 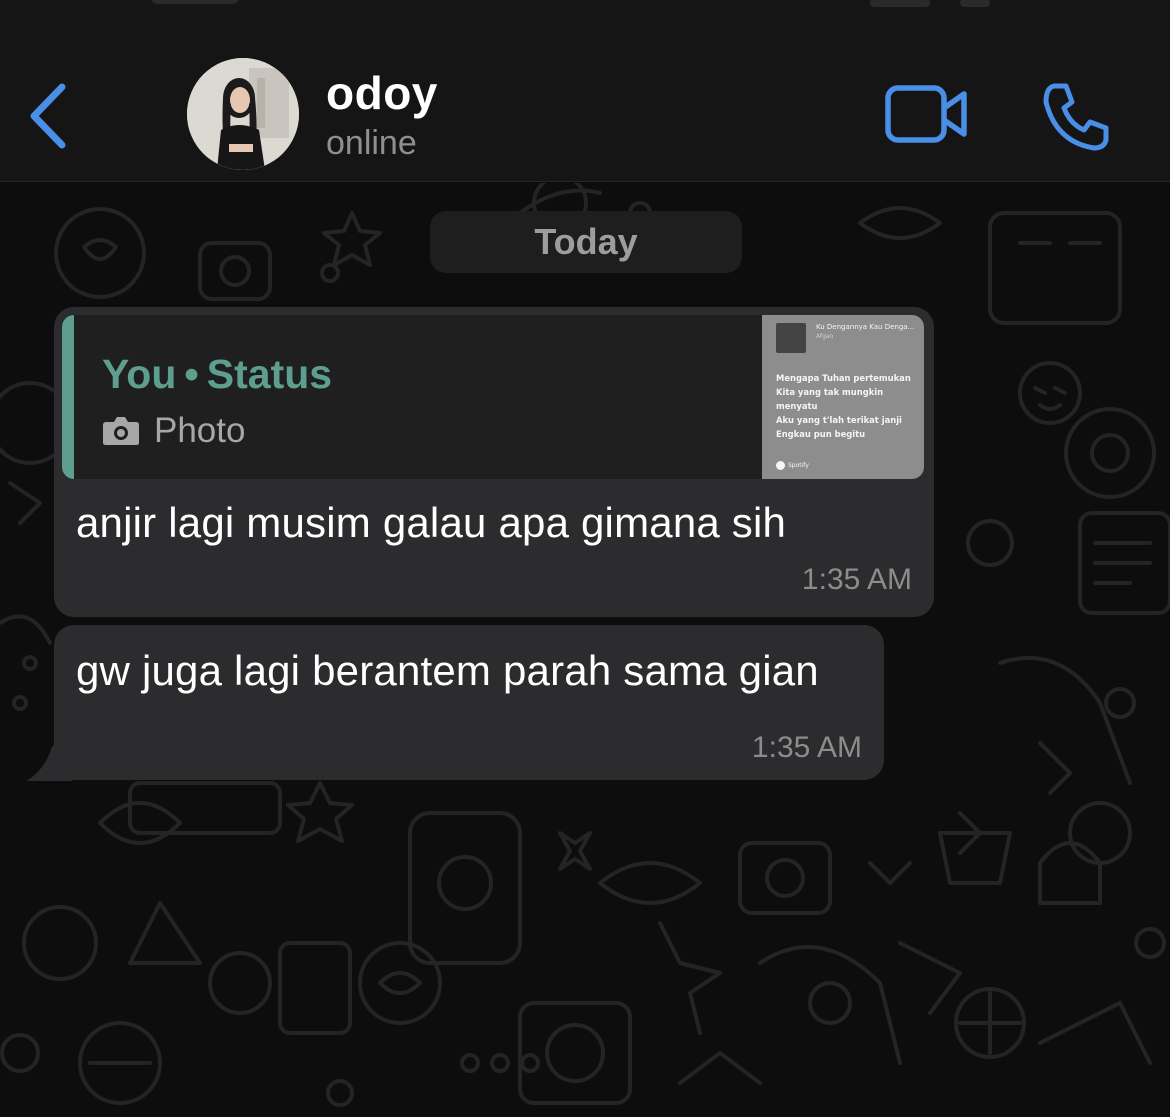 I want to click on status-bar, so click(x=585, y=12).